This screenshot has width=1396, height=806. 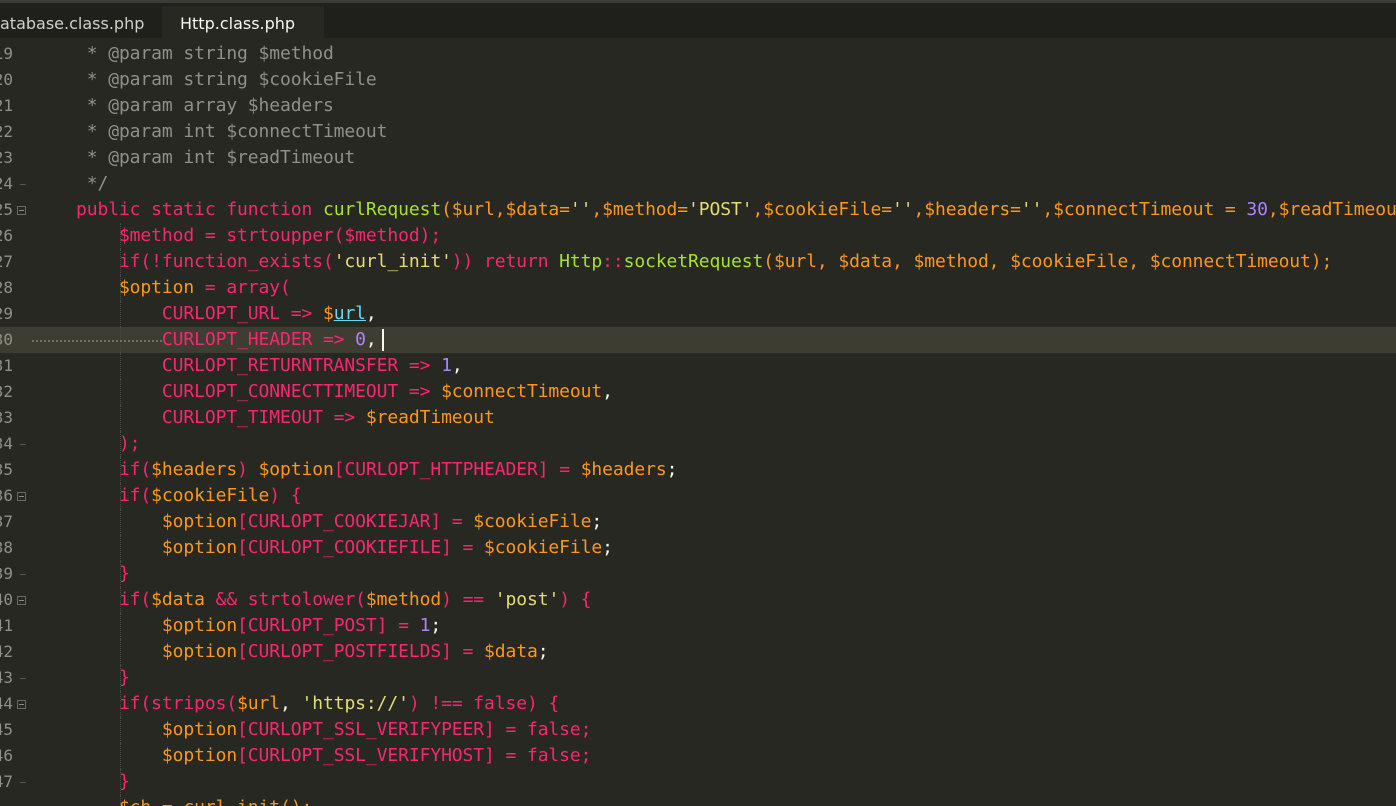 What do you see at coordinates (698, 626) in the screenshot?
I see `code-line: 41 $option[CURLOPT_POST] = 1;` at bounding box center [698, 626].